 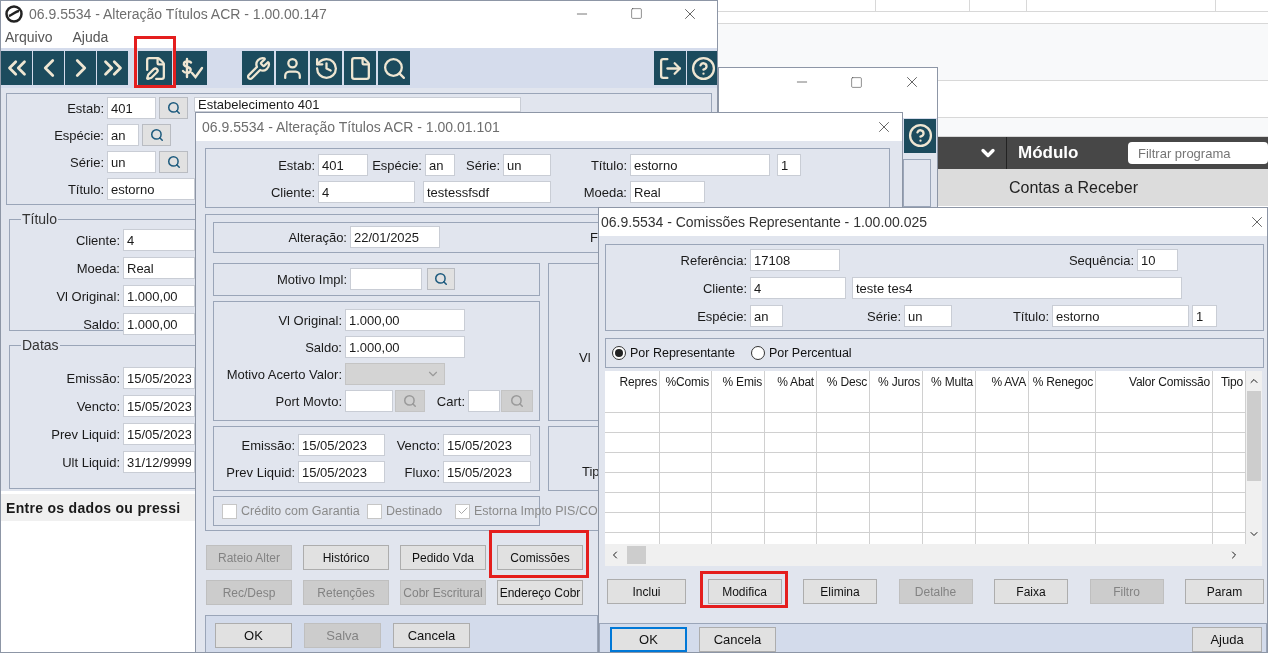 I want to click on menu-item: Arquivo, so click(x=29, y=37).